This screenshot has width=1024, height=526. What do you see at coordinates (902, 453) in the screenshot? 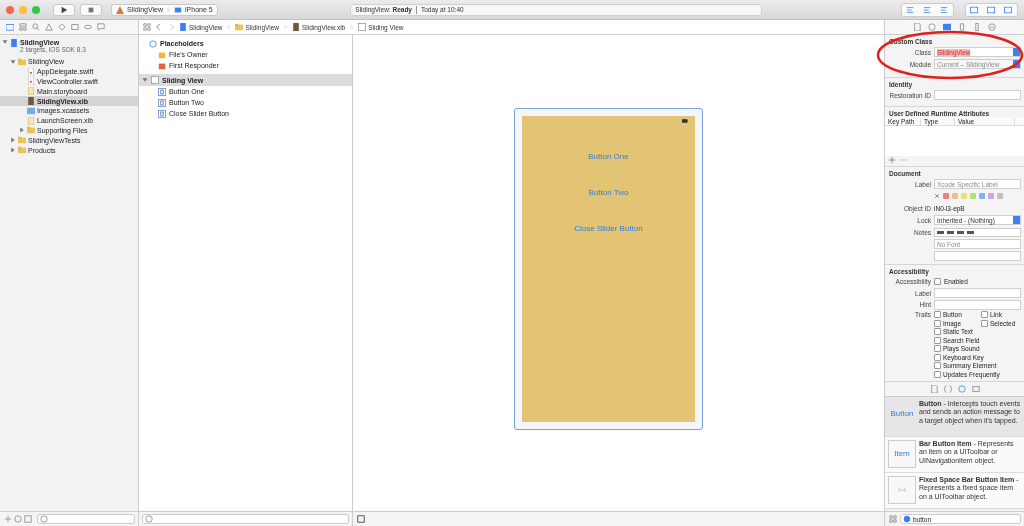
I see `library-preview: Item` at bounding box center [902, 453].